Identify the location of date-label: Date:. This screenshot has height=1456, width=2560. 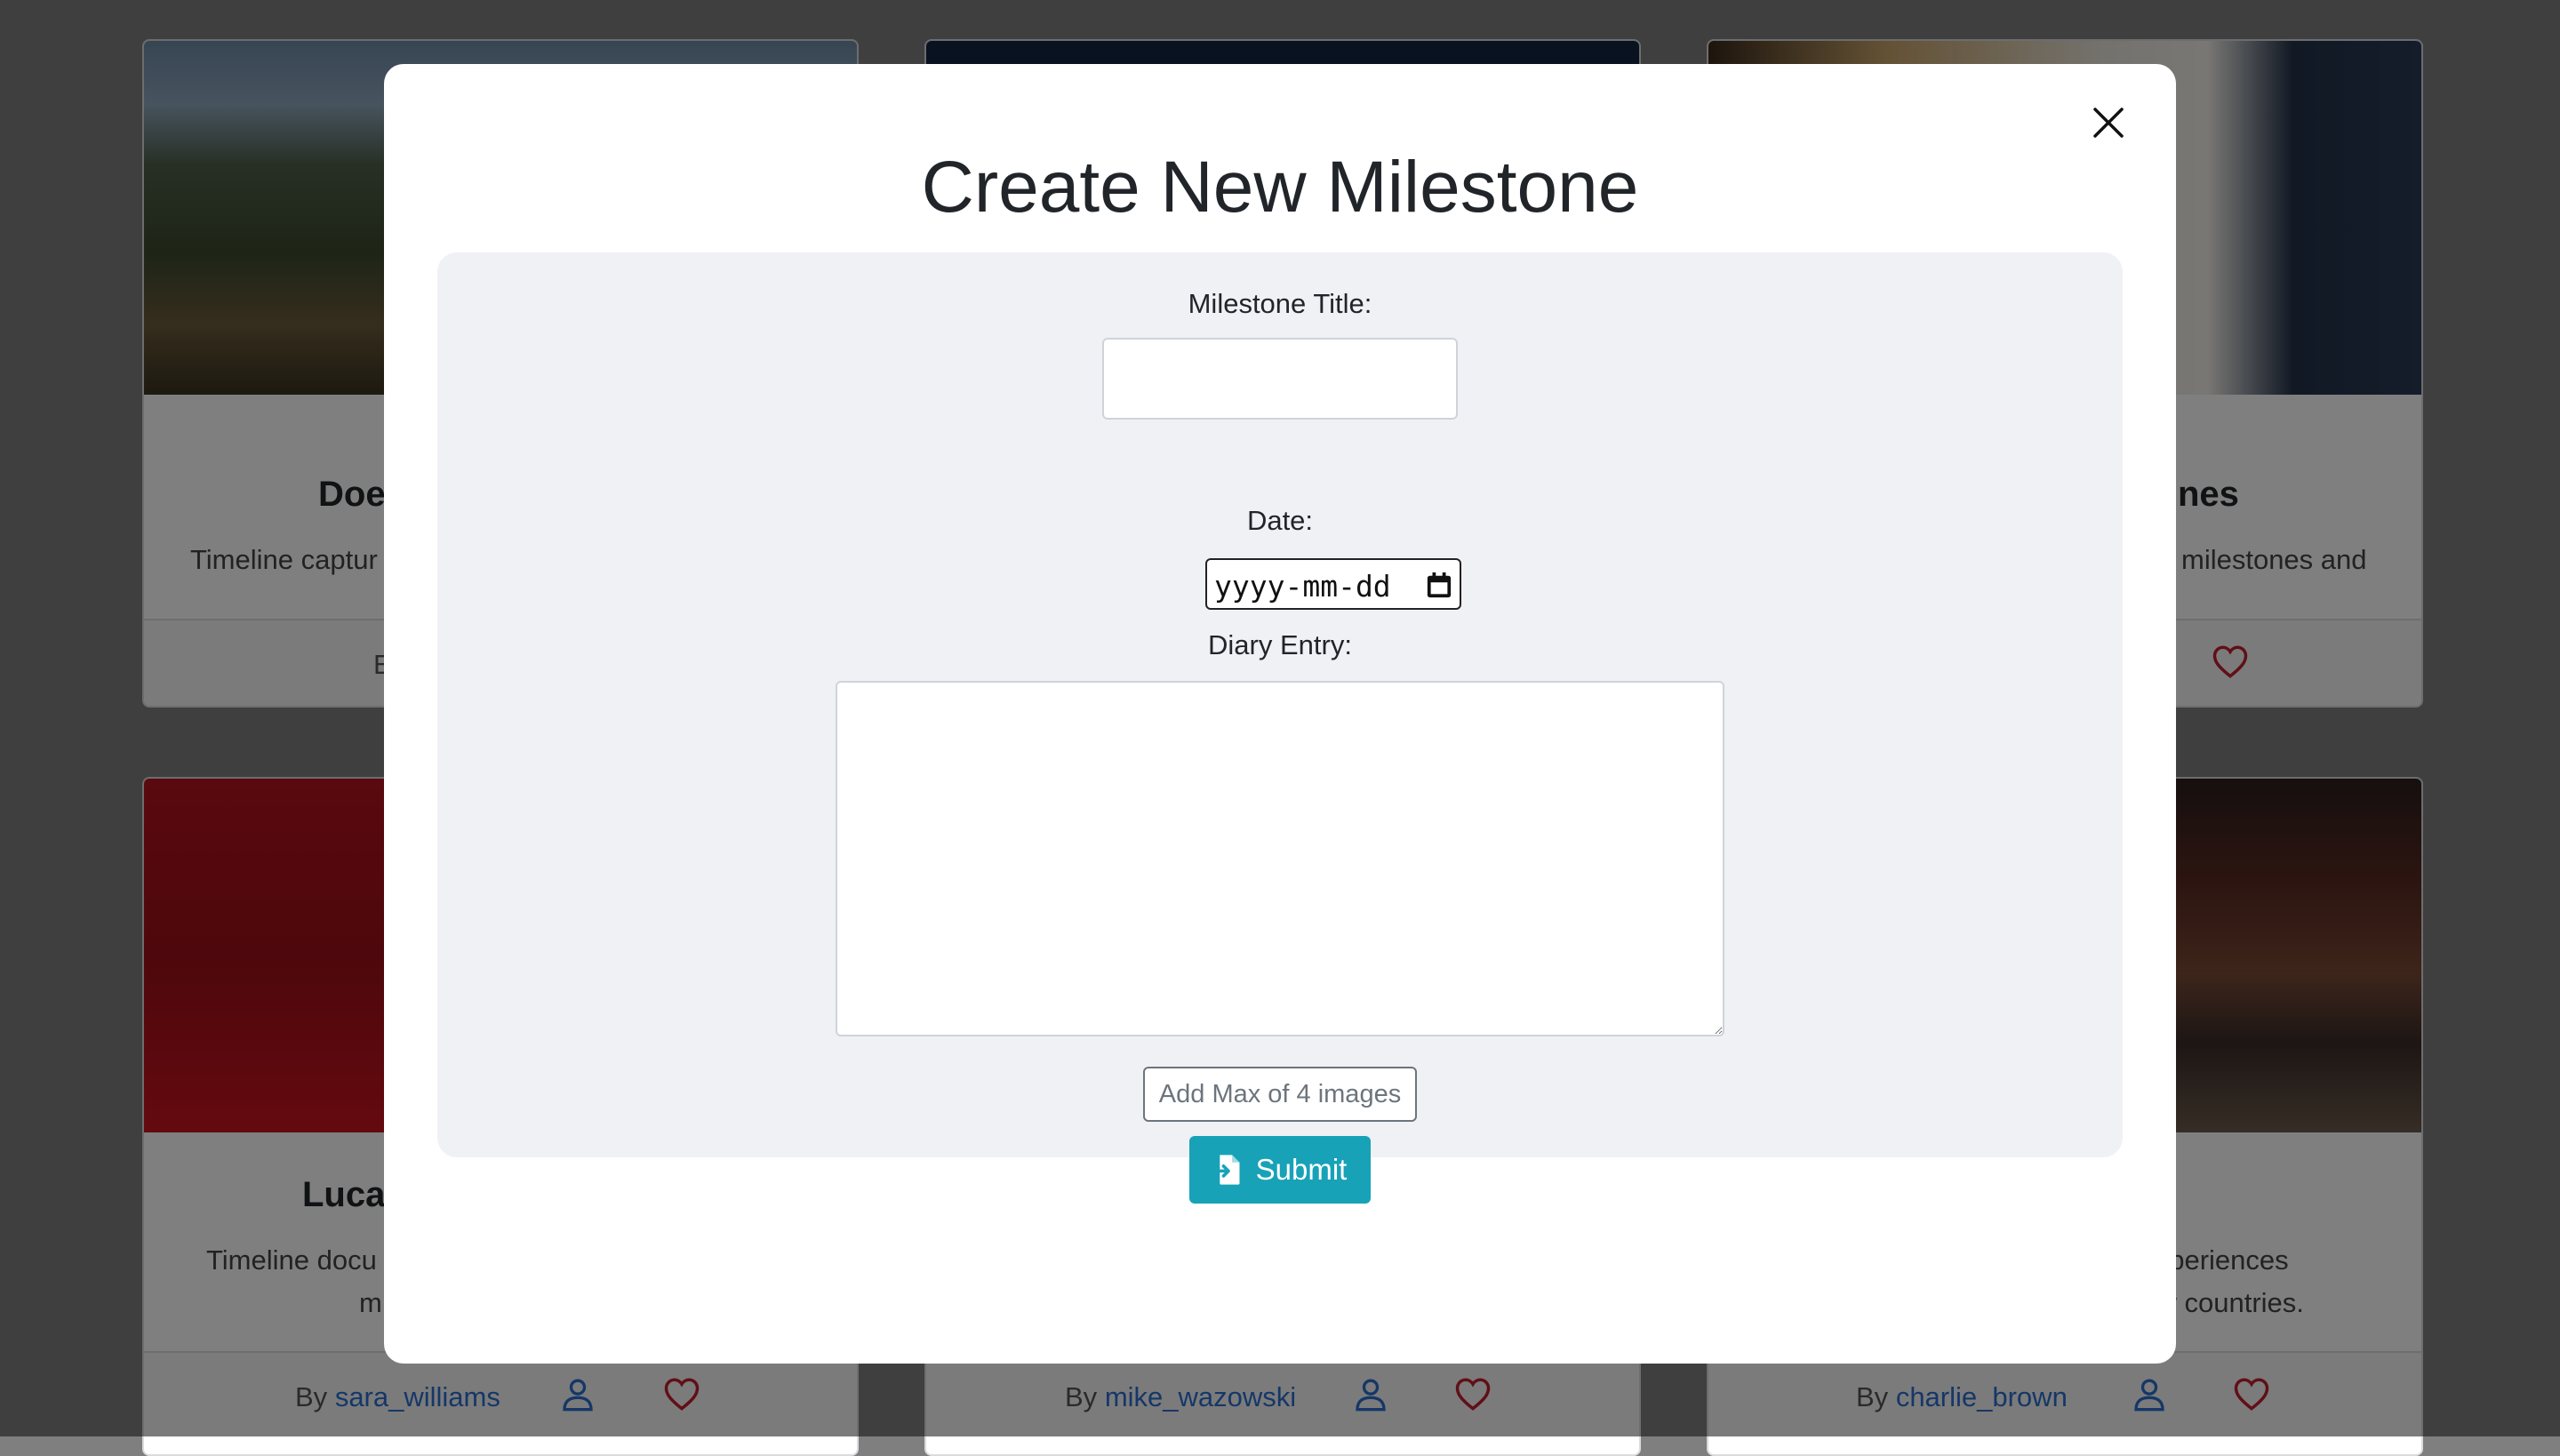
(1280, 520).